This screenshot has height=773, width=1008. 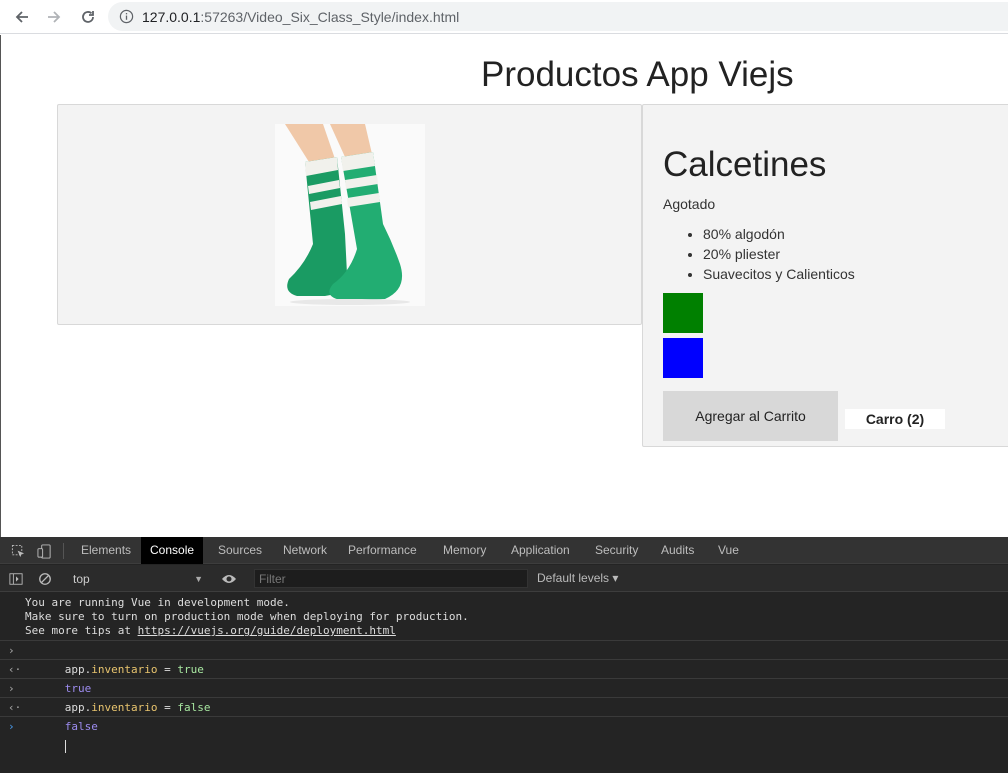 I want to click on back-button, so click(x=22, y=17).